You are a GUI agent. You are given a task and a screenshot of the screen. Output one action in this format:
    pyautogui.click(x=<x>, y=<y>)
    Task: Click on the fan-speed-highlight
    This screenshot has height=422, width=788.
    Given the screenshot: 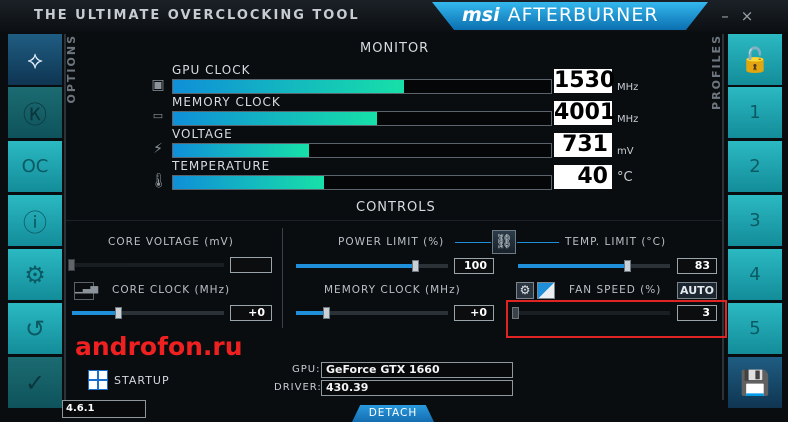 What is the action you would take?
    pyautogui.click(x=616, y=319)
    